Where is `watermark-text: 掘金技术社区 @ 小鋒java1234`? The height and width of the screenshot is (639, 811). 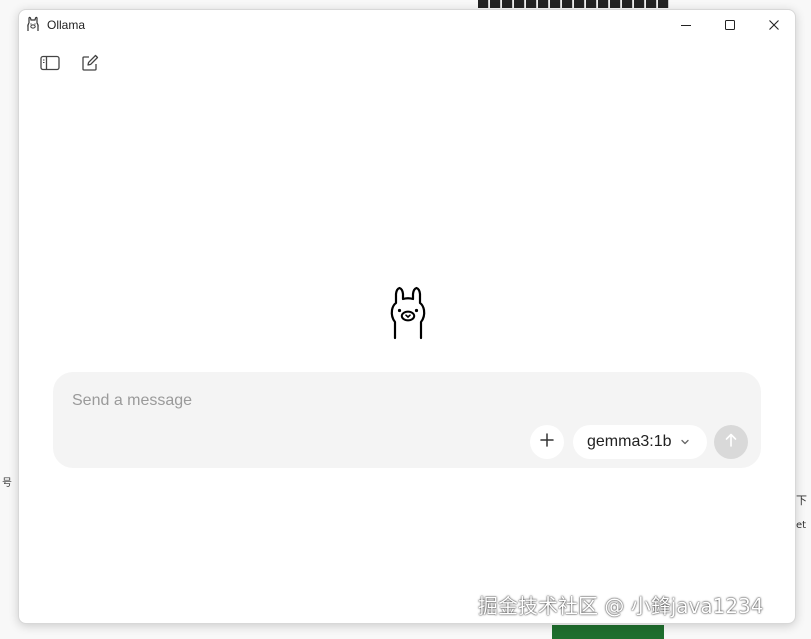
watermark-text: 掘金技术社区 @ 小鋒java1234 is located at coordinates (621, 606).